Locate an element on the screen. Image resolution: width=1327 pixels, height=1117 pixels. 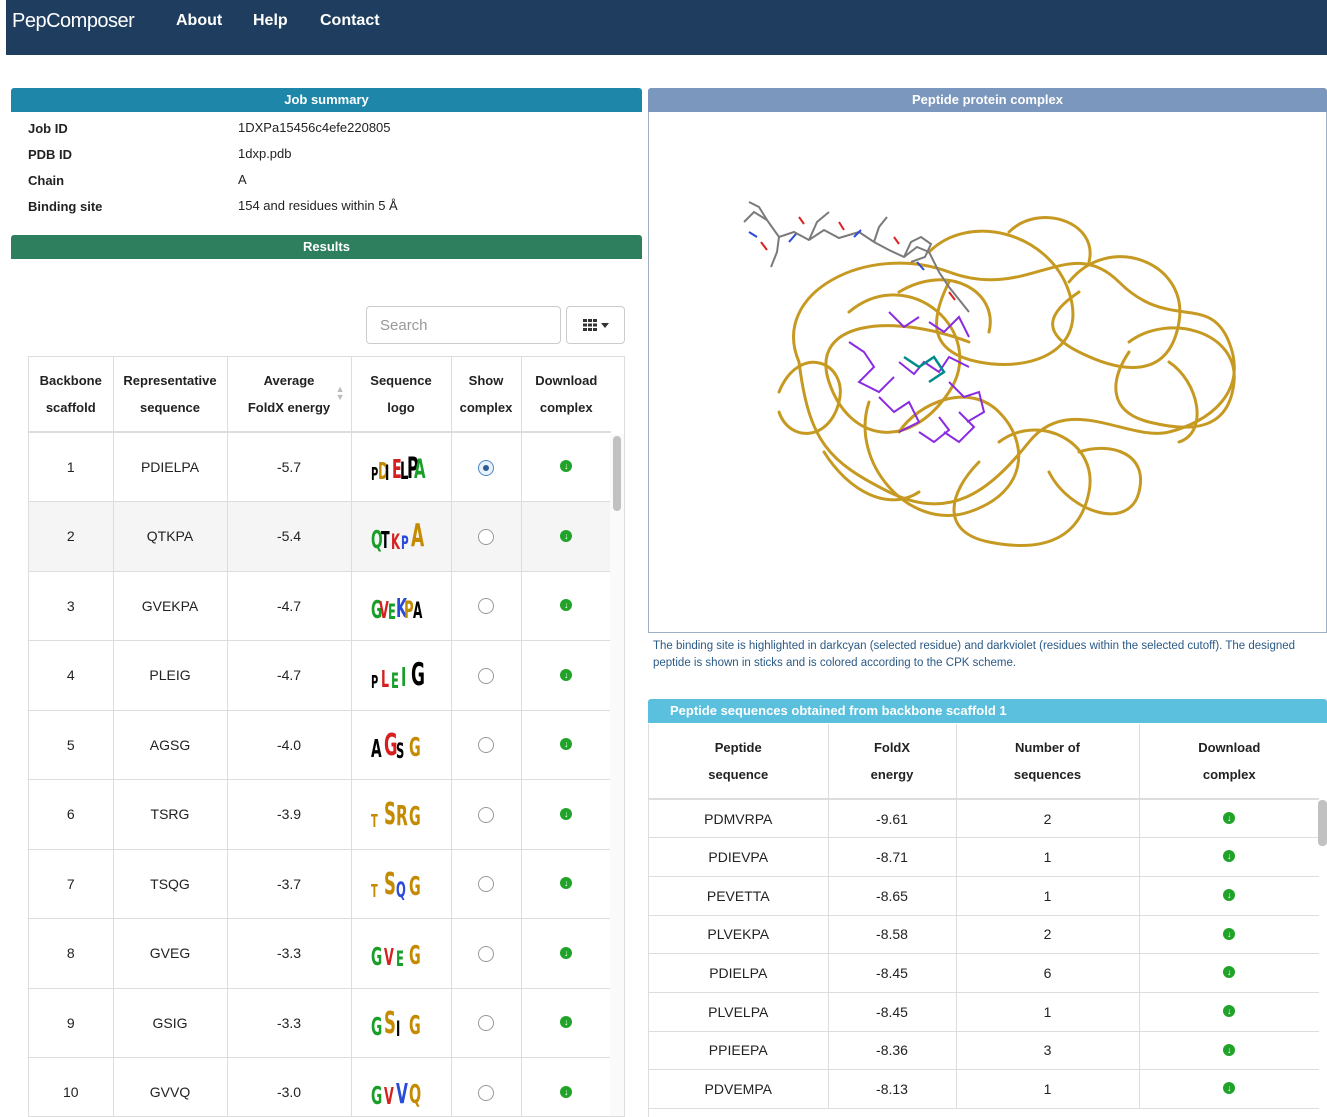
cell-peptide-sequence: PDVEMPA is located at coordinates (739, 1089).